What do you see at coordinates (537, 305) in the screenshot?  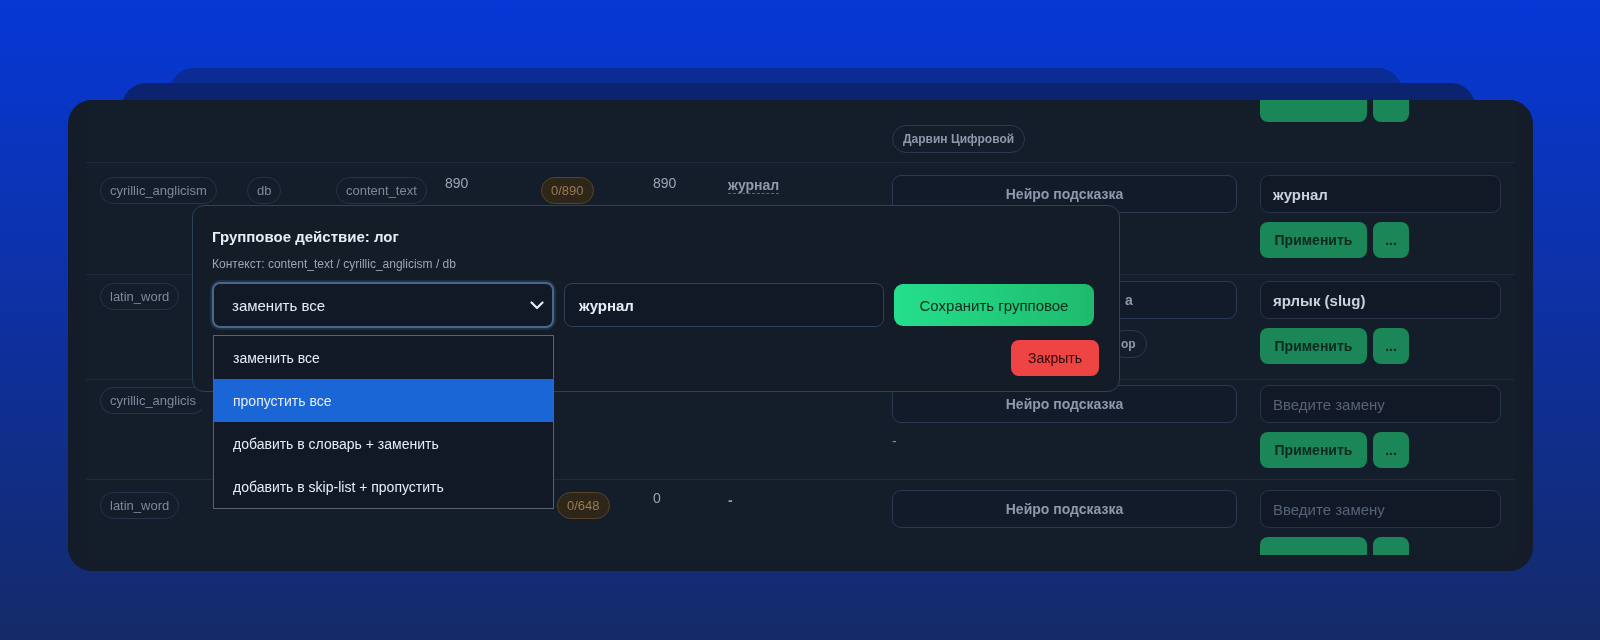 I see `chevron-down-icon` at bounding box center [537, 305].